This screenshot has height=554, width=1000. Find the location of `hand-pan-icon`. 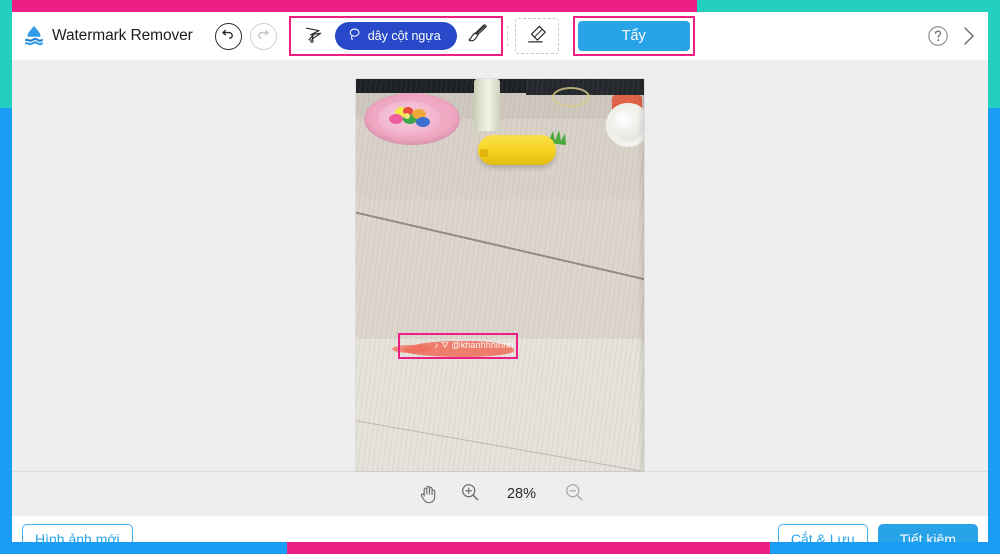

hand-pan-icon is located at coordinates (427, 494).